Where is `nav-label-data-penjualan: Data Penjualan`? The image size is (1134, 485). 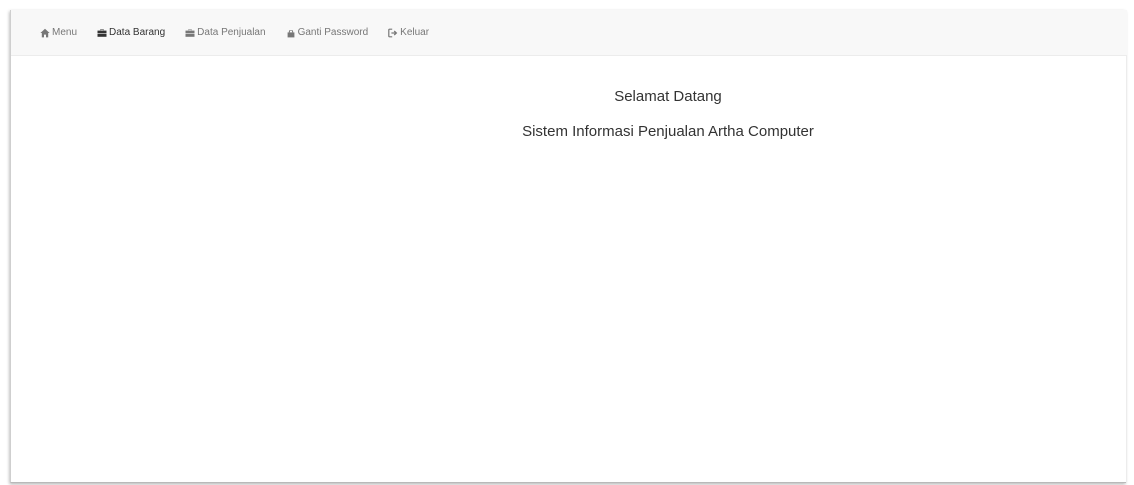 nav-label-data-penjualan: Data Penjualan is located at coordinates (231, 32).